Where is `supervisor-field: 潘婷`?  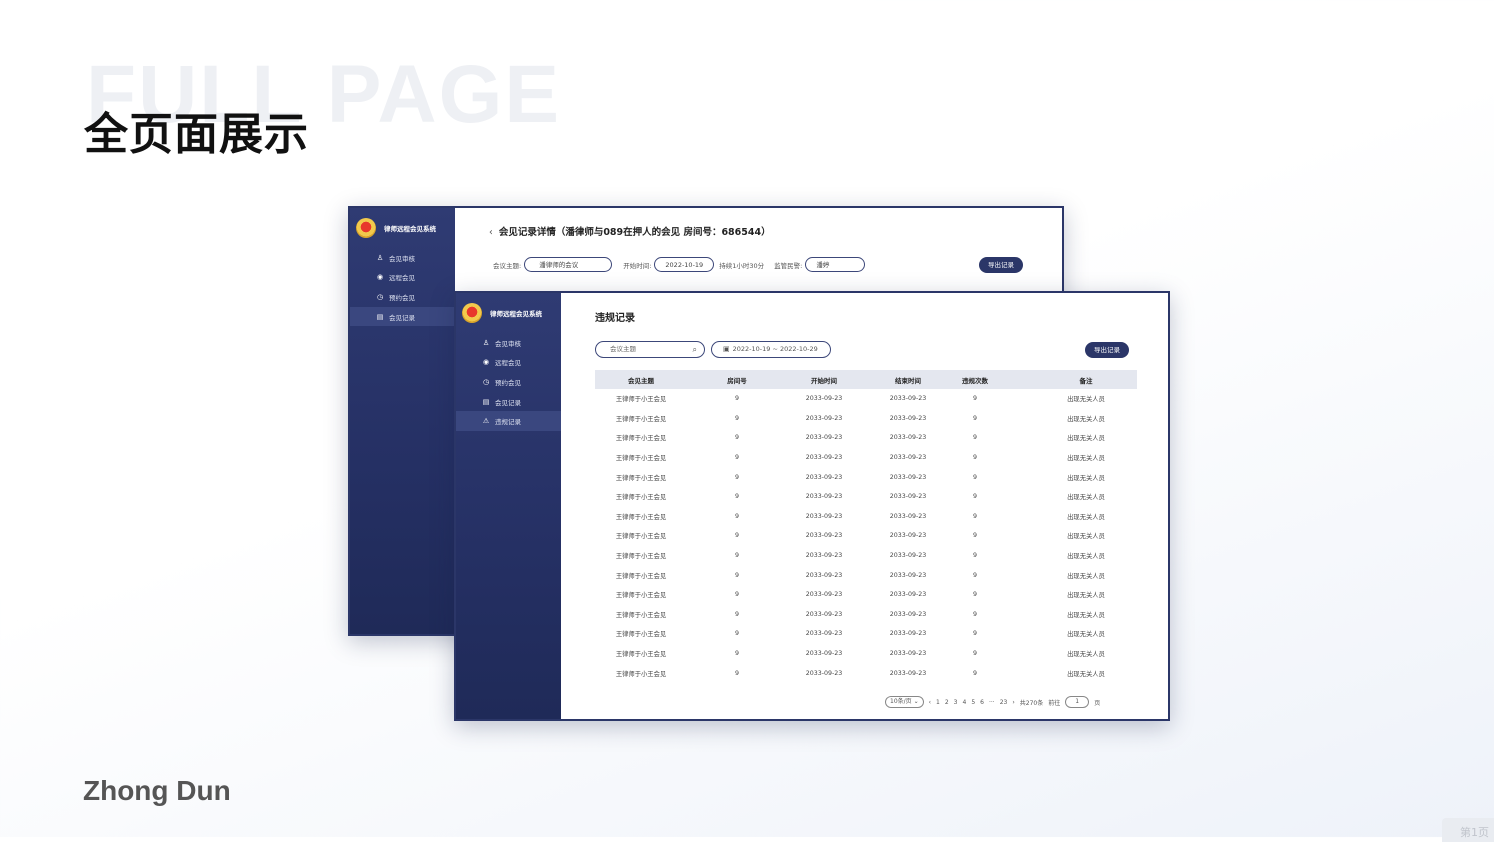
supervisor-field: 潘婷 is located at coordinates (835, 264).